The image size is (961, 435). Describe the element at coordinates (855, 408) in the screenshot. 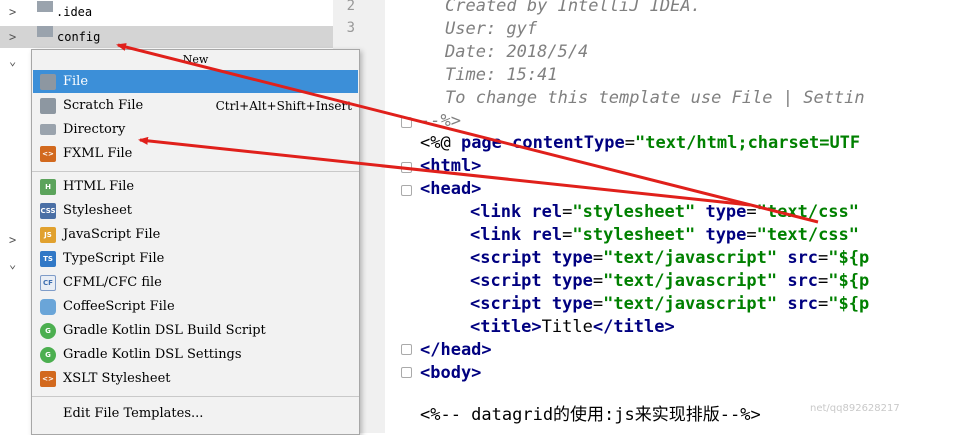

I see `watermark: net/qq892628217` at that location.